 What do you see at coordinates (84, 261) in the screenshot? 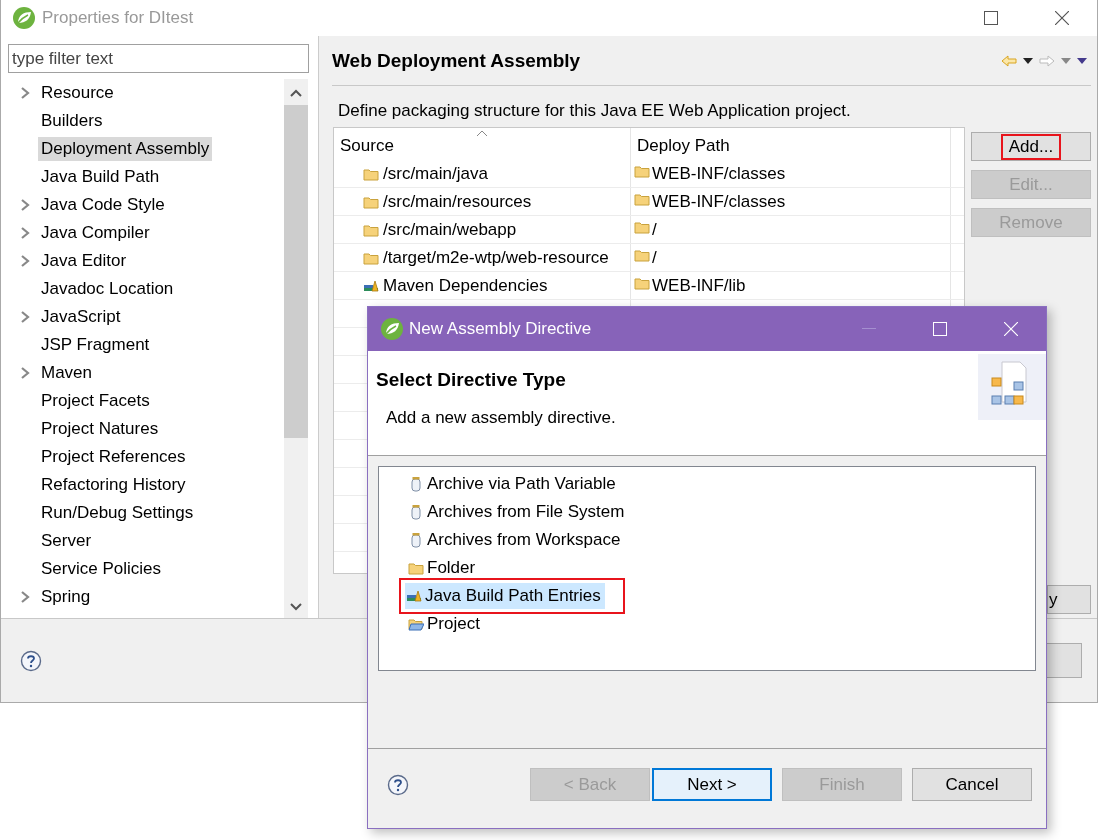
I see `tree-item: Java Editor` at bounding box center [84, 261].